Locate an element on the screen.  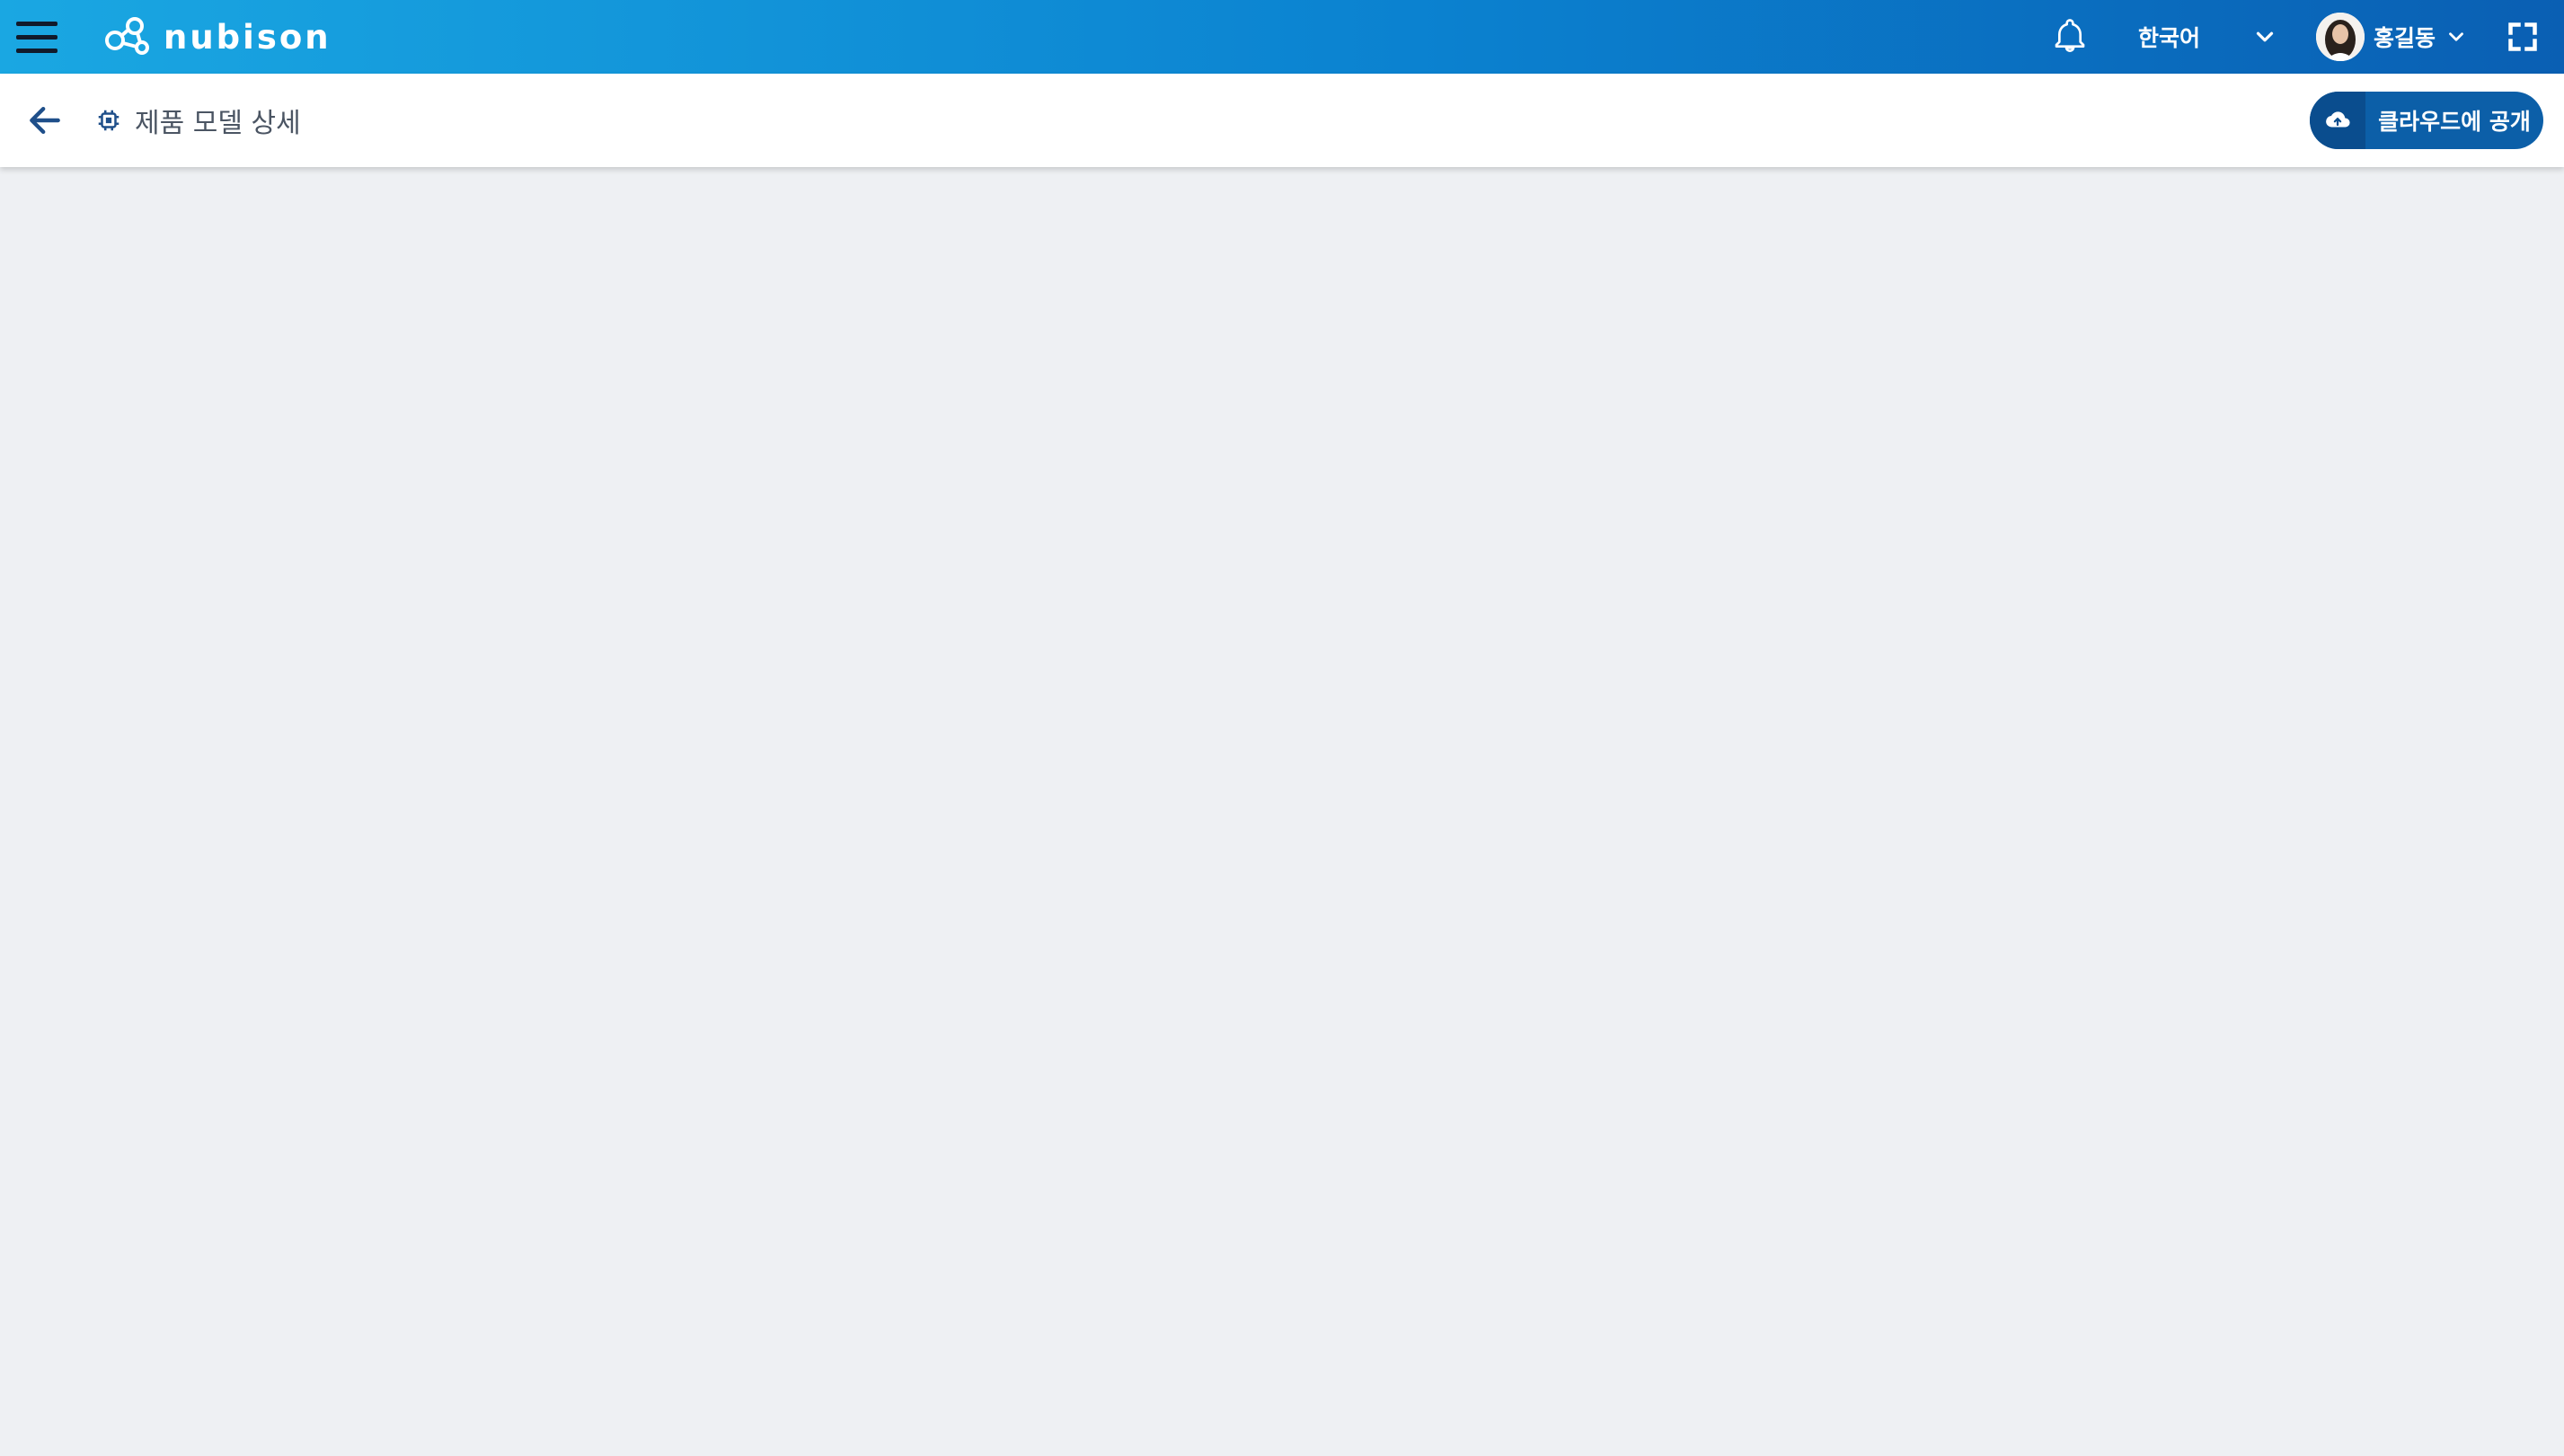
page-title-group: 제품 모델 상세 is located at coordinates (198, 121).